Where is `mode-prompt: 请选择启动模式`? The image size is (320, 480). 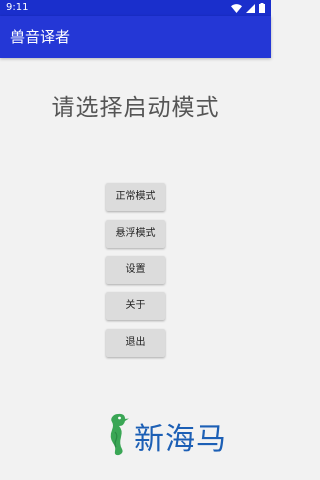 mode-prompt: 请选择启动模式 is located at coordinates (135, 108).